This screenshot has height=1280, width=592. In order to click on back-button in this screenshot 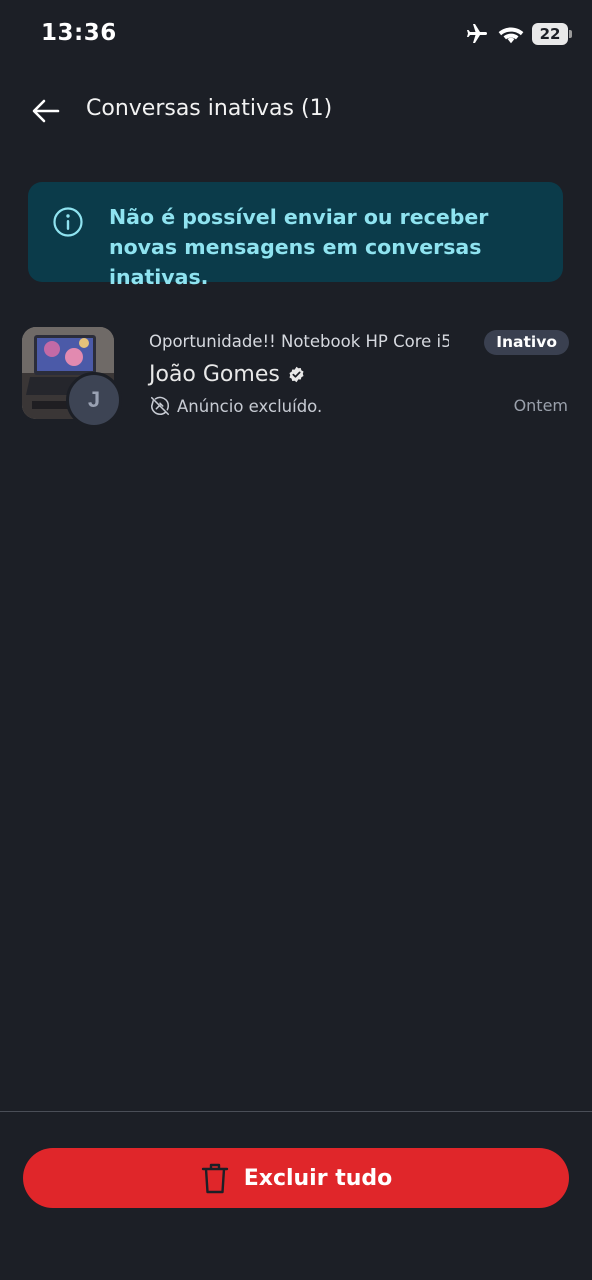, I will do `click(46, 111)`.